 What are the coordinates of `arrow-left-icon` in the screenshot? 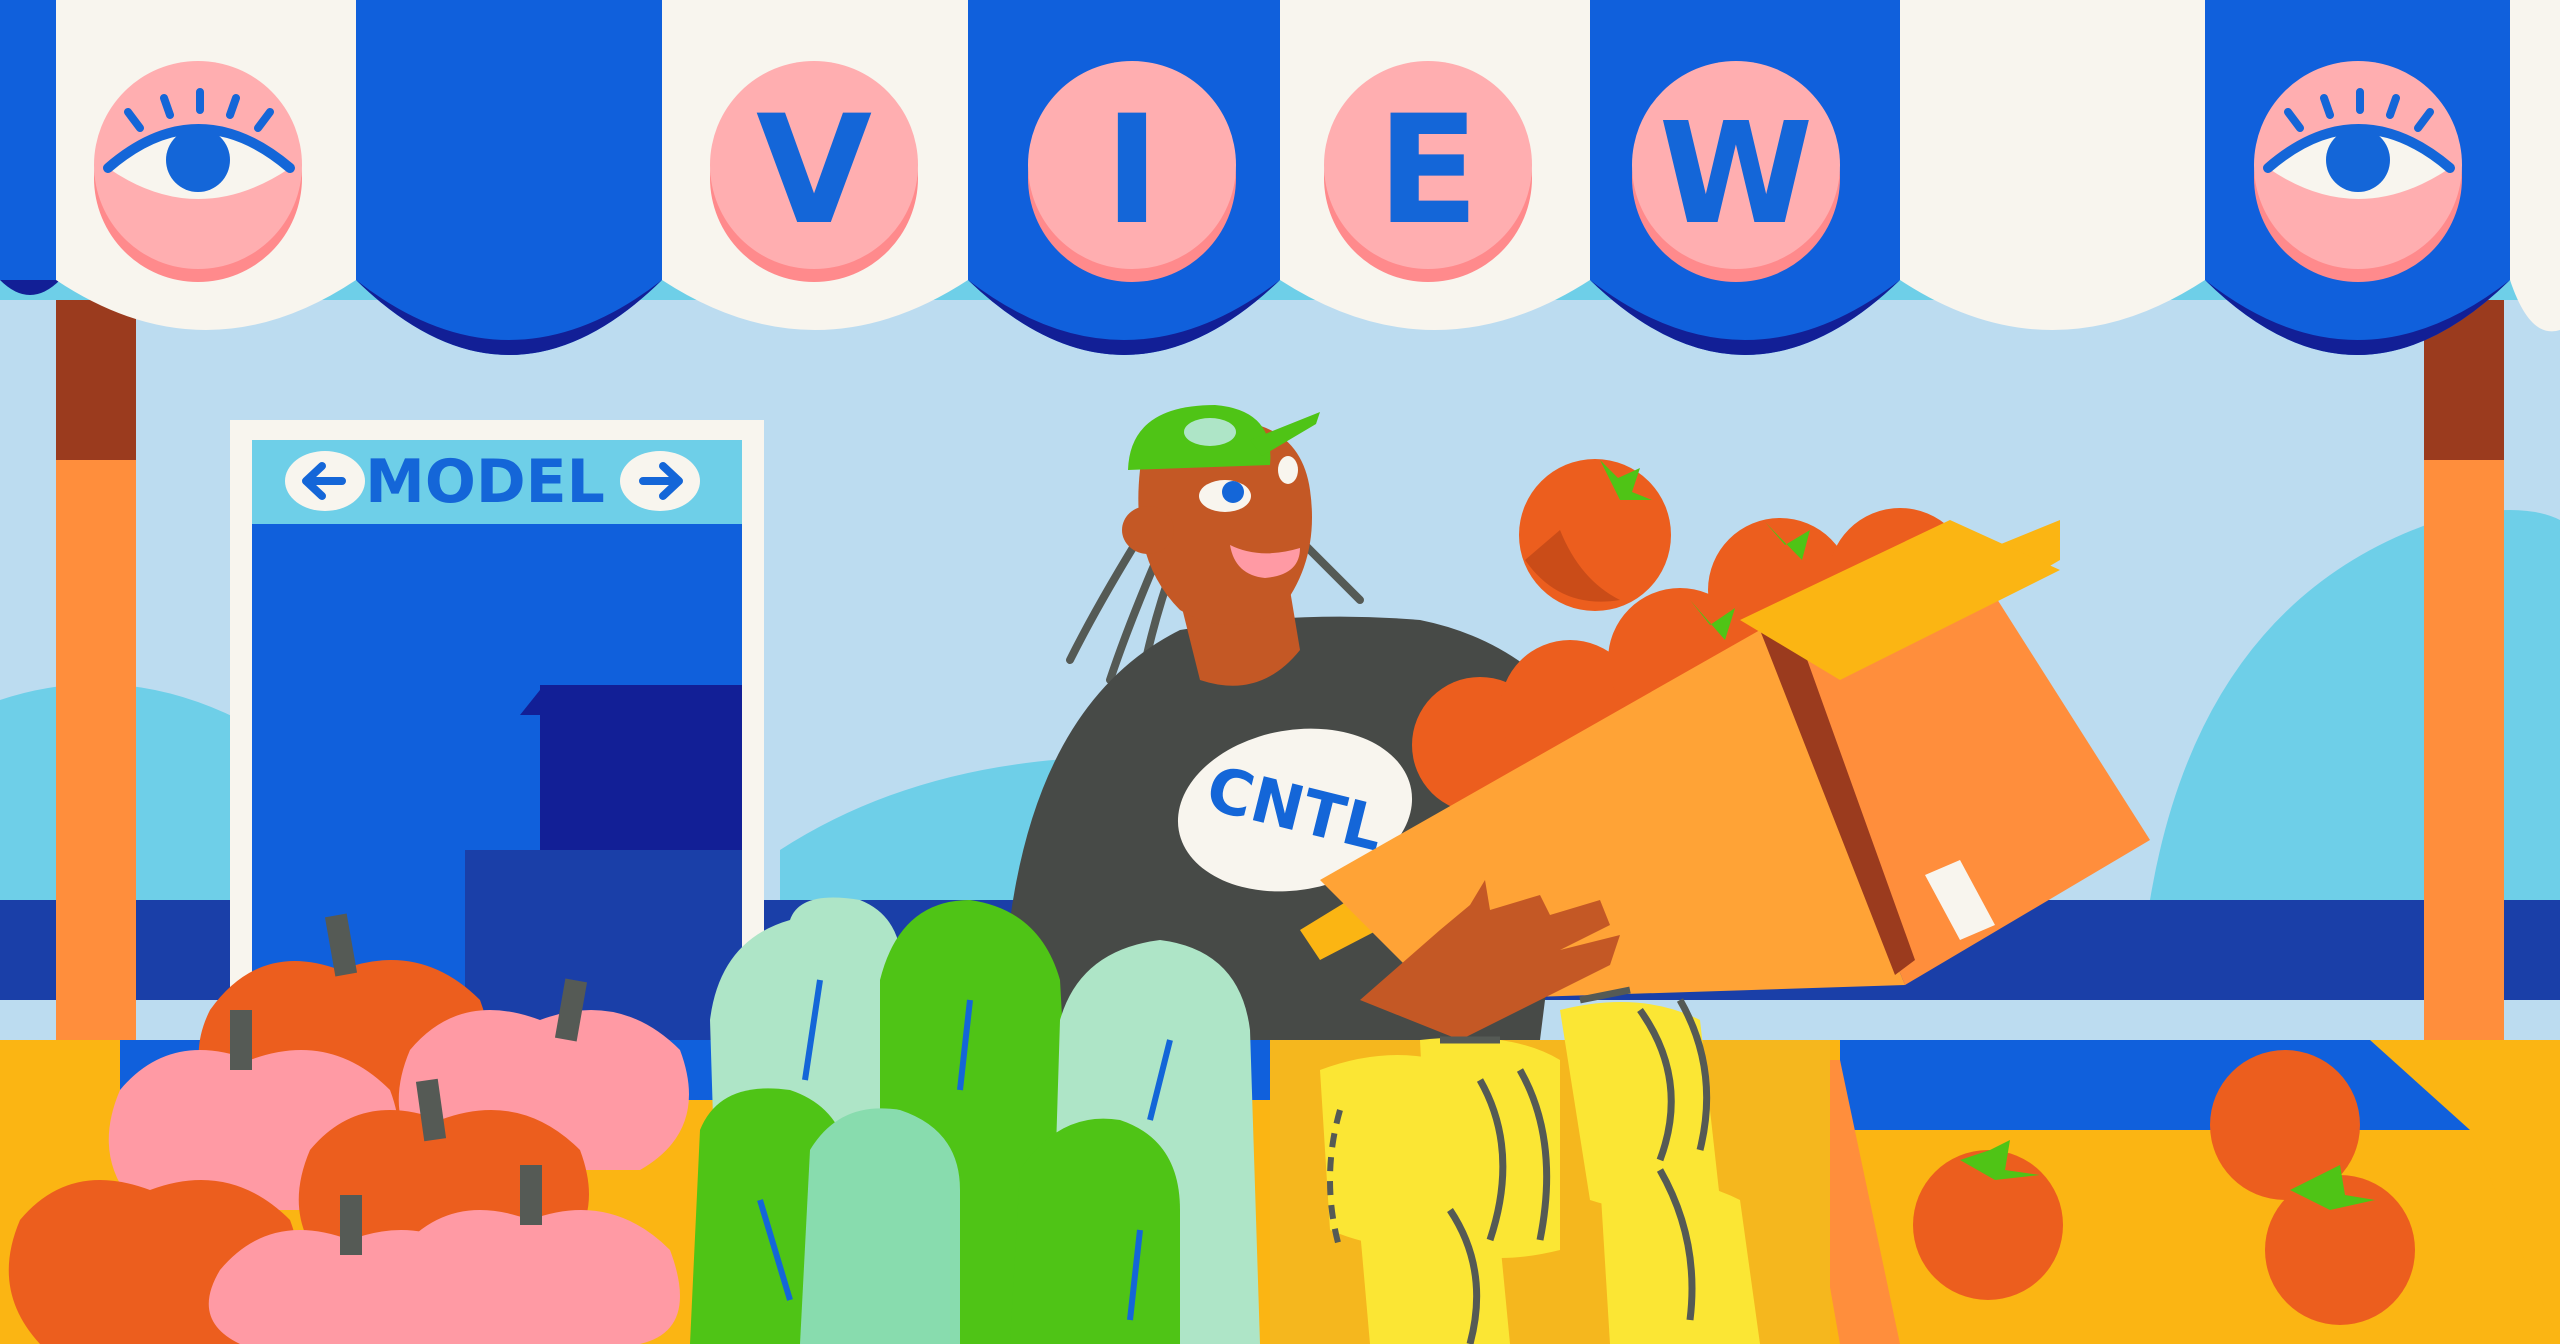 It's located at (325, 481).